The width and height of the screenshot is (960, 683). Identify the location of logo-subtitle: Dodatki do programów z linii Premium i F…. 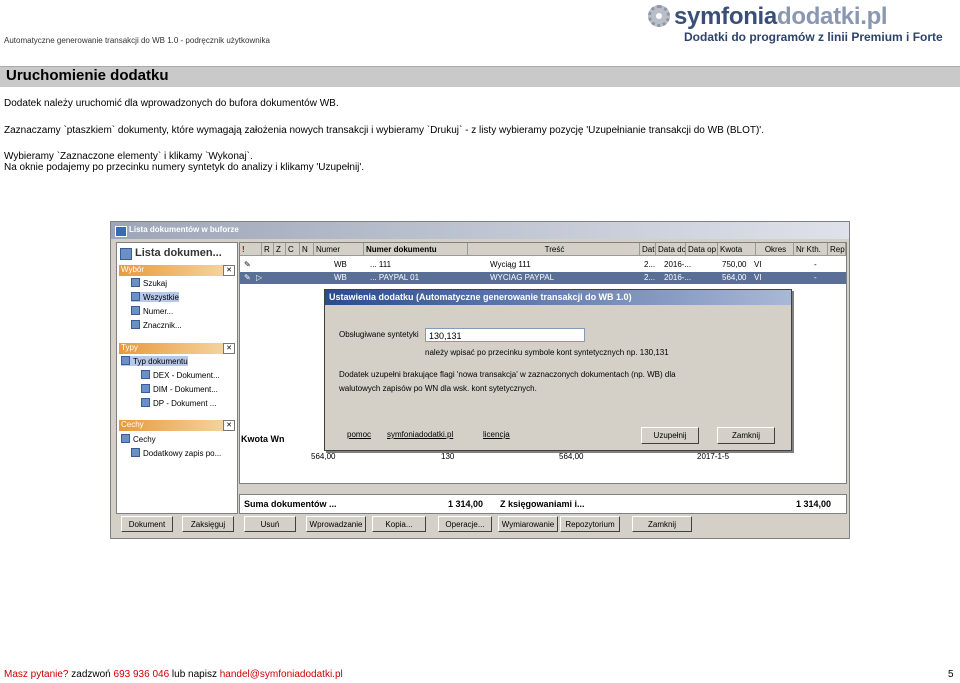
(813, 37).